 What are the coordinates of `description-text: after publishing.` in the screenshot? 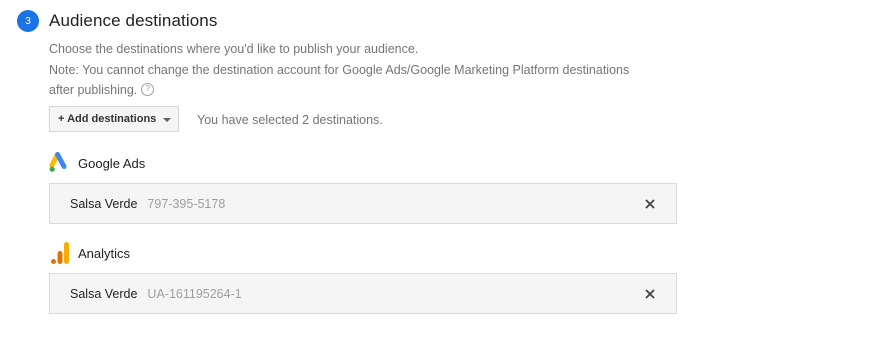 It's located at (93, 90).